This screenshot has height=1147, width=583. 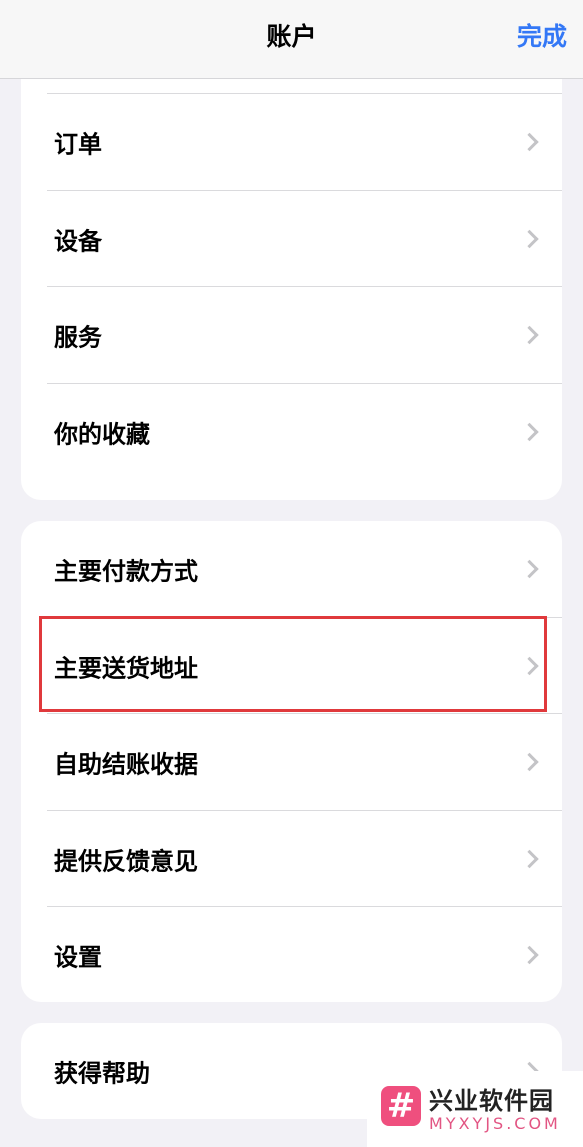 I want to click on self-checkout-receipts-row: 自助结账收据, so click(x=291, y=762).